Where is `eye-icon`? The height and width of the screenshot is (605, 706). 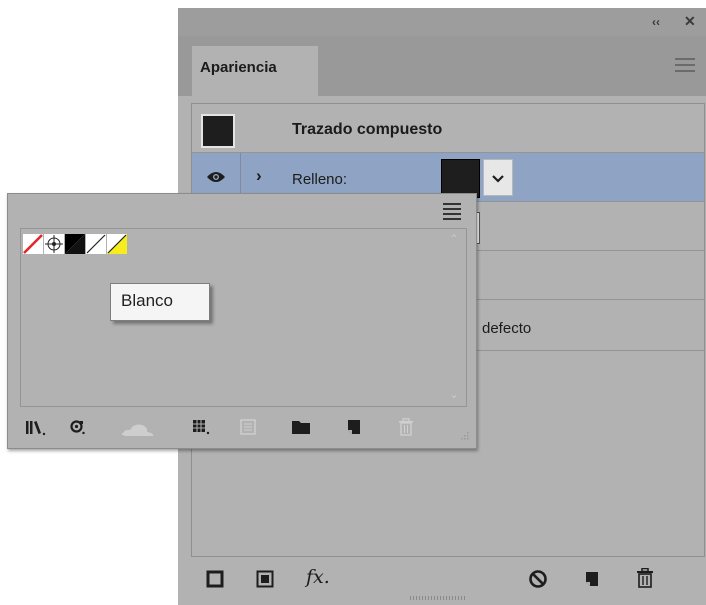
eye-icon is located at coordinates (216, 179).